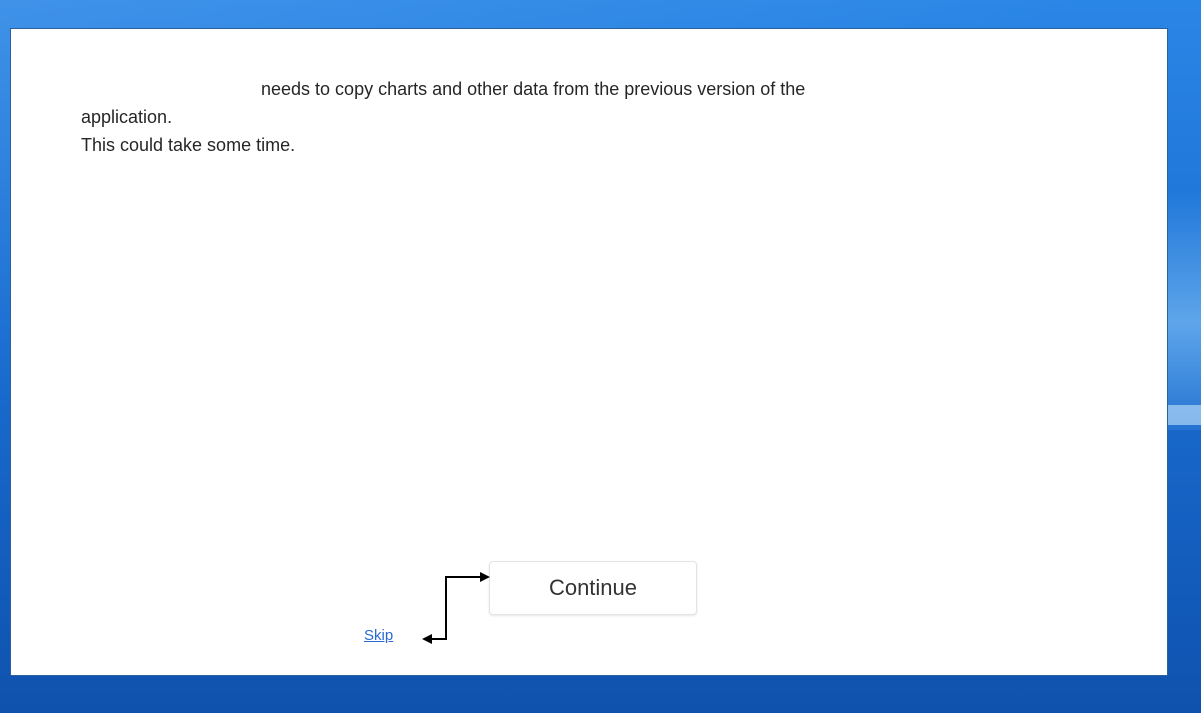  What do you see at coordinates (188, 145) in the screenshot?
I see `message-line-3: This could take some time.` at bounding box center [188, 145].